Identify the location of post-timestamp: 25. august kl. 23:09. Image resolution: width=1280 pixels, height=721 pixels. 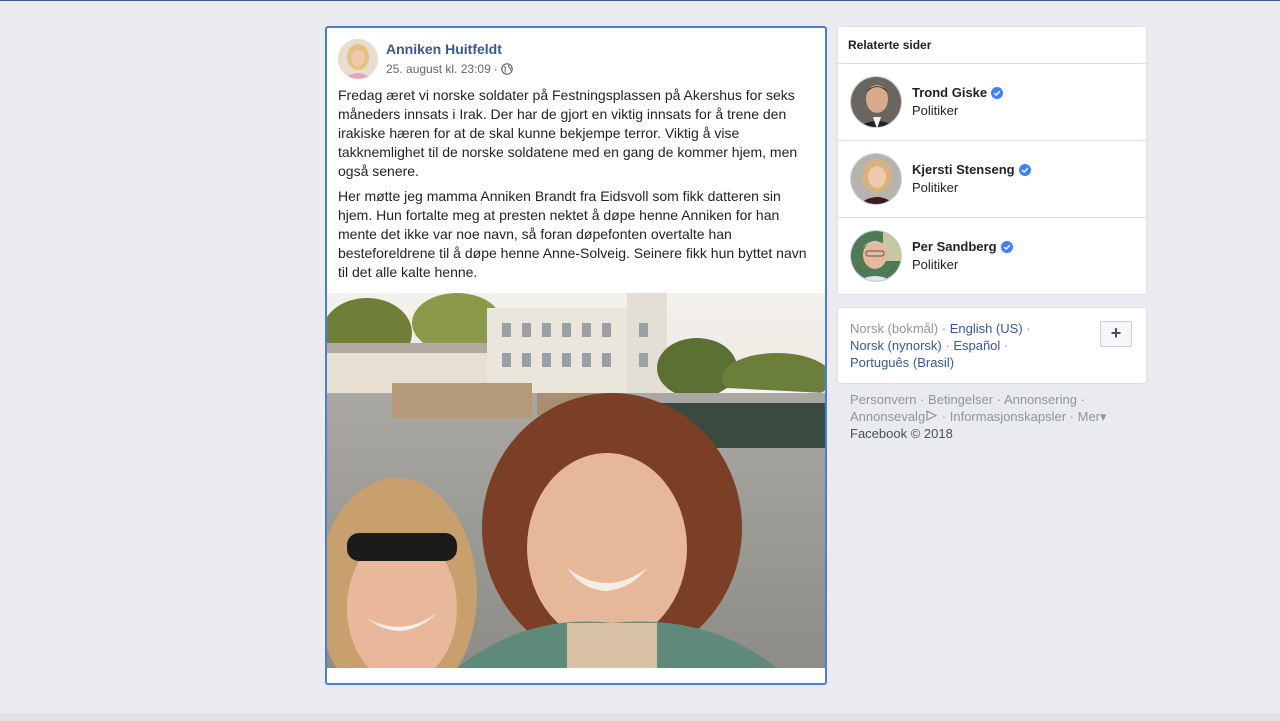
(438, 69).